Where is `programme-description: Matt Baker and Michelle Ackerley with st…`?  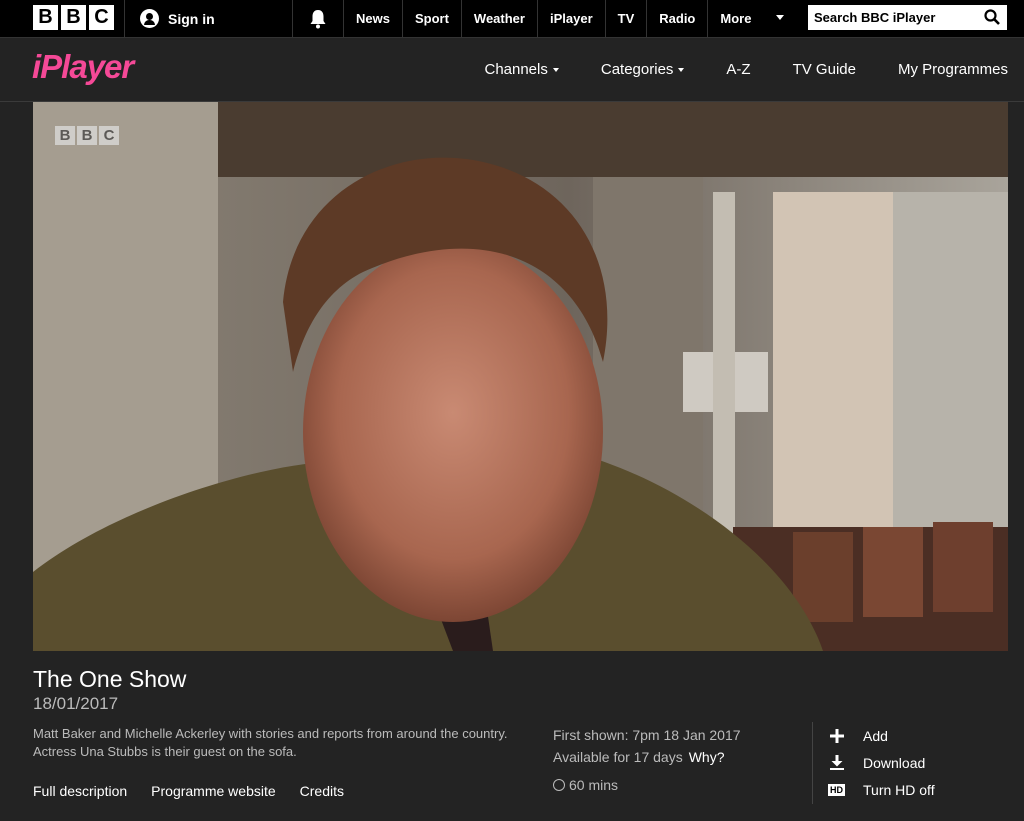 programme-description: Matt Baker and Michelle Ackerley with st… is located at coordinates (270, 742).